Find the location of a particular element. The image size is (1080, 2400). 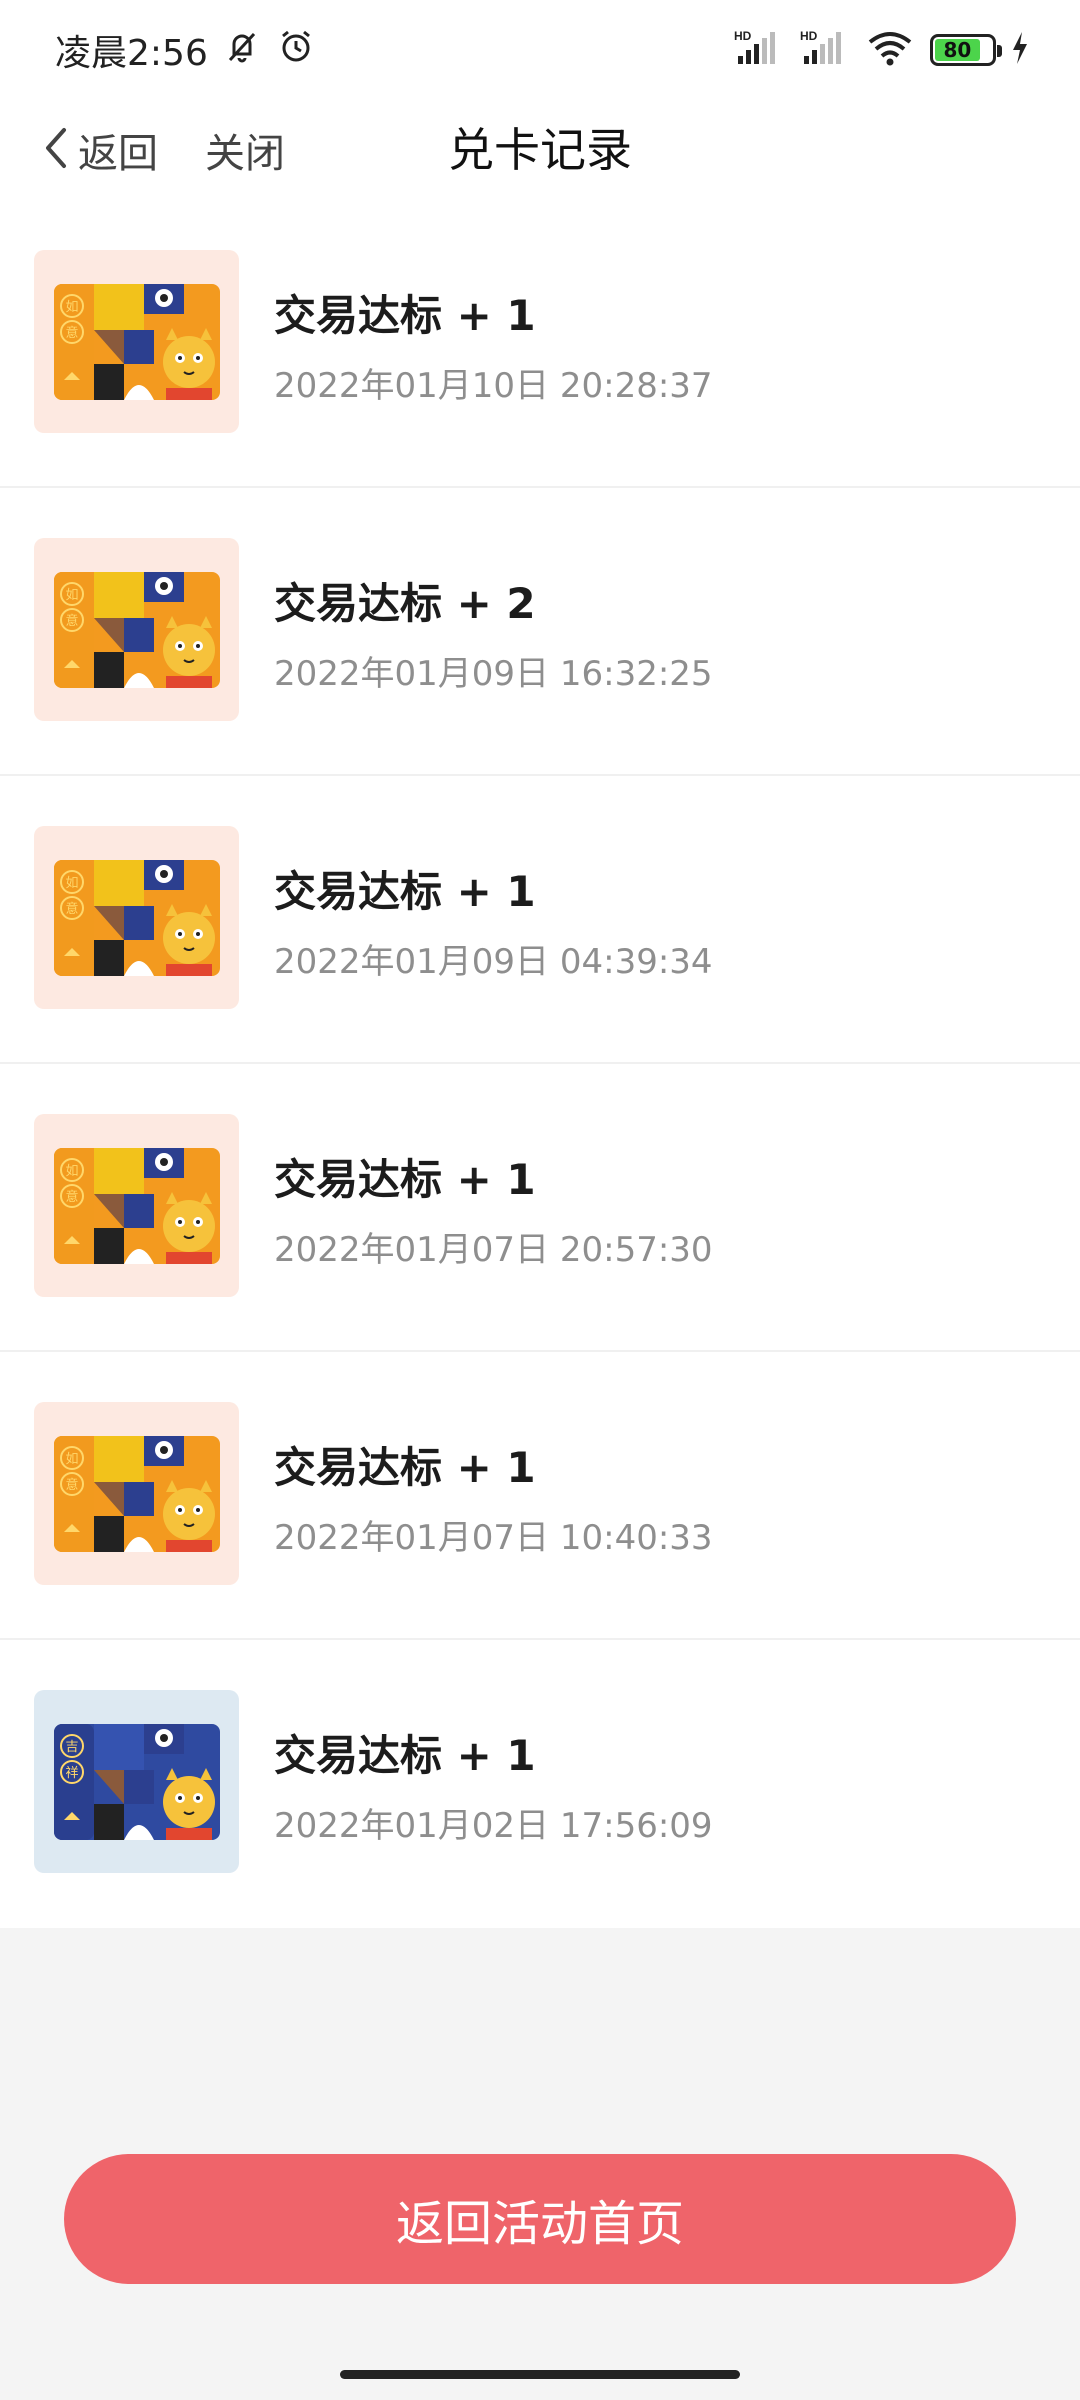

record-item: 如意交易达标 + 1 2022年01月07日 20:57:30 is located at coordinates (540, 1208).